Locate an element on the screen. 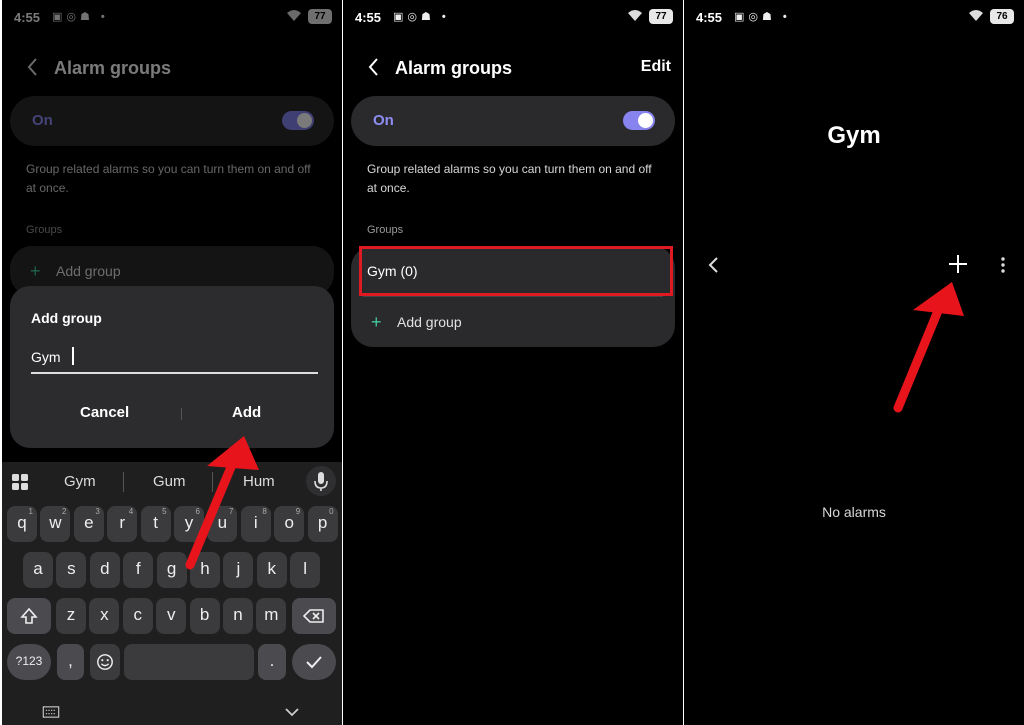 The image size is (1024, 725). chevron-down-icon is located at coordinates (292, 712).